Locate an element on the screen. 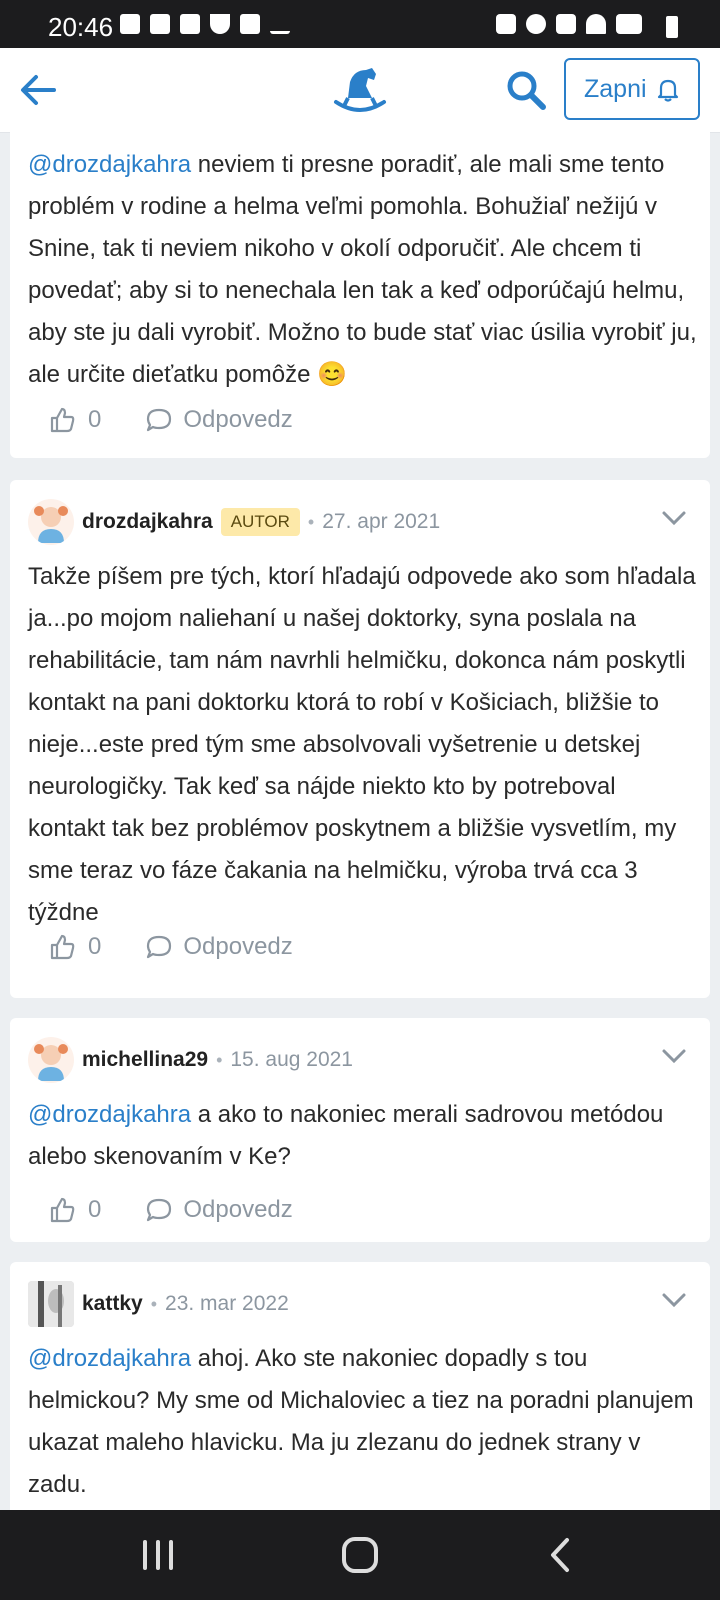 The height and width of the screenshot is (1600, 720). bell-icon is located at coordinates (667, 90).